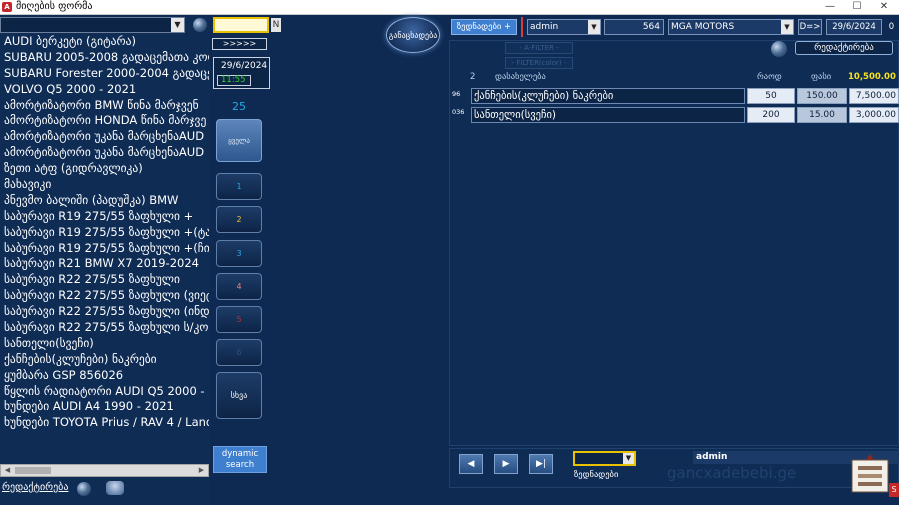 The image size is (899, 505). Describe the element at coordinates (634, 27) in the screenshot. I see `document-number: 564` at that location.